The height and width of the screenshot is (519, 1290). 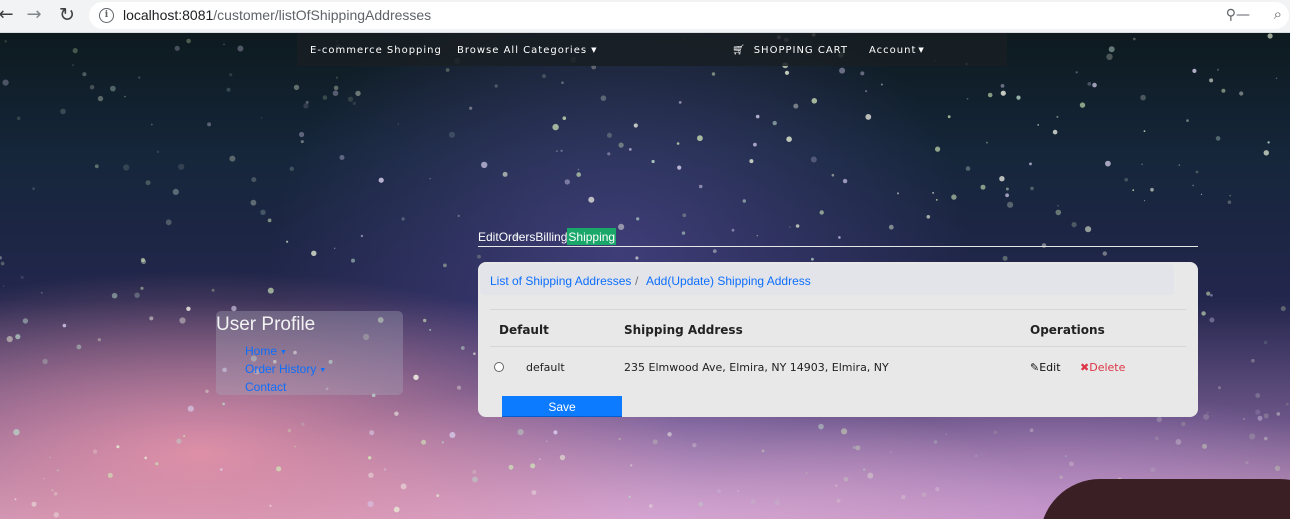 I want to click on x-icon: ✖, so click(x=1085, y=367).